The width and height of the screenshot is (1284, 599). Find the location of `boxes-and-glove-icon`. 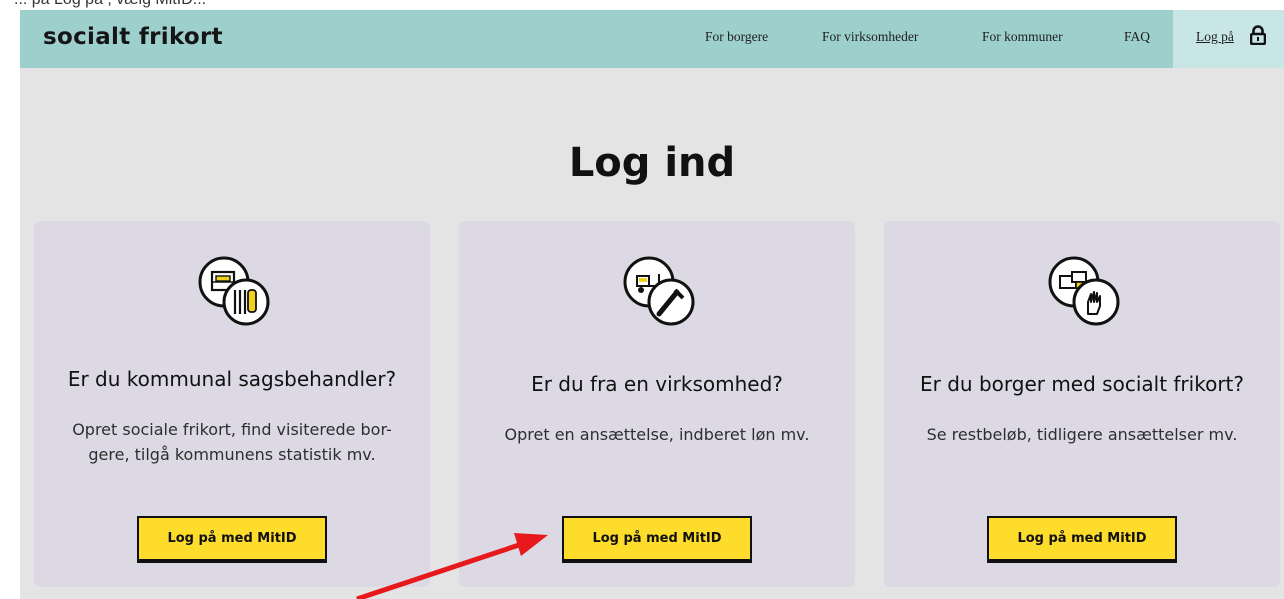

boxes-and-glove-icon is located at coordinates (1084, 291).